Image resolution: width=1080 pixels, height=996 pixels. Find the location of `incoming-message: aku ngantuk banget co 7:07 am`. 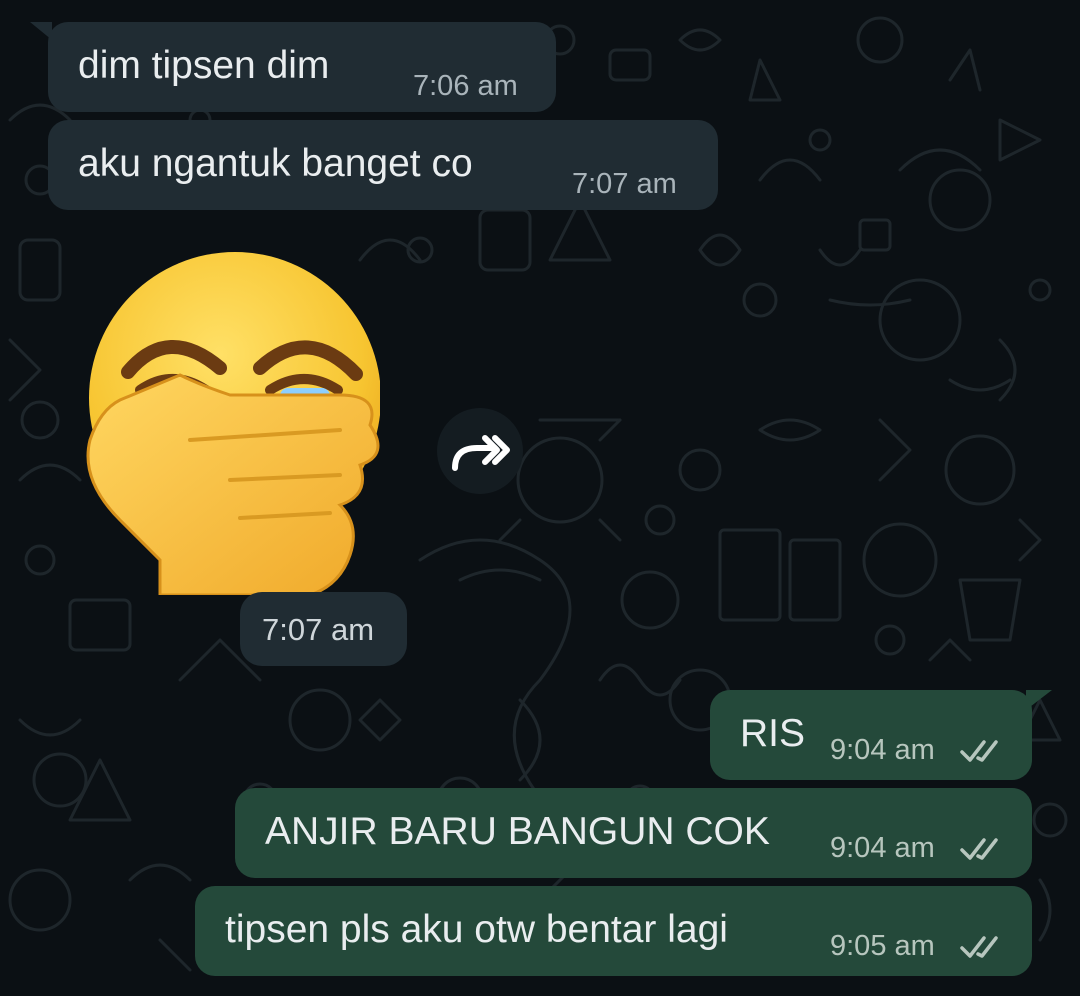

incoming-message: aku ngantuk banget co 7:07 am is located at coordinates (383, 165).